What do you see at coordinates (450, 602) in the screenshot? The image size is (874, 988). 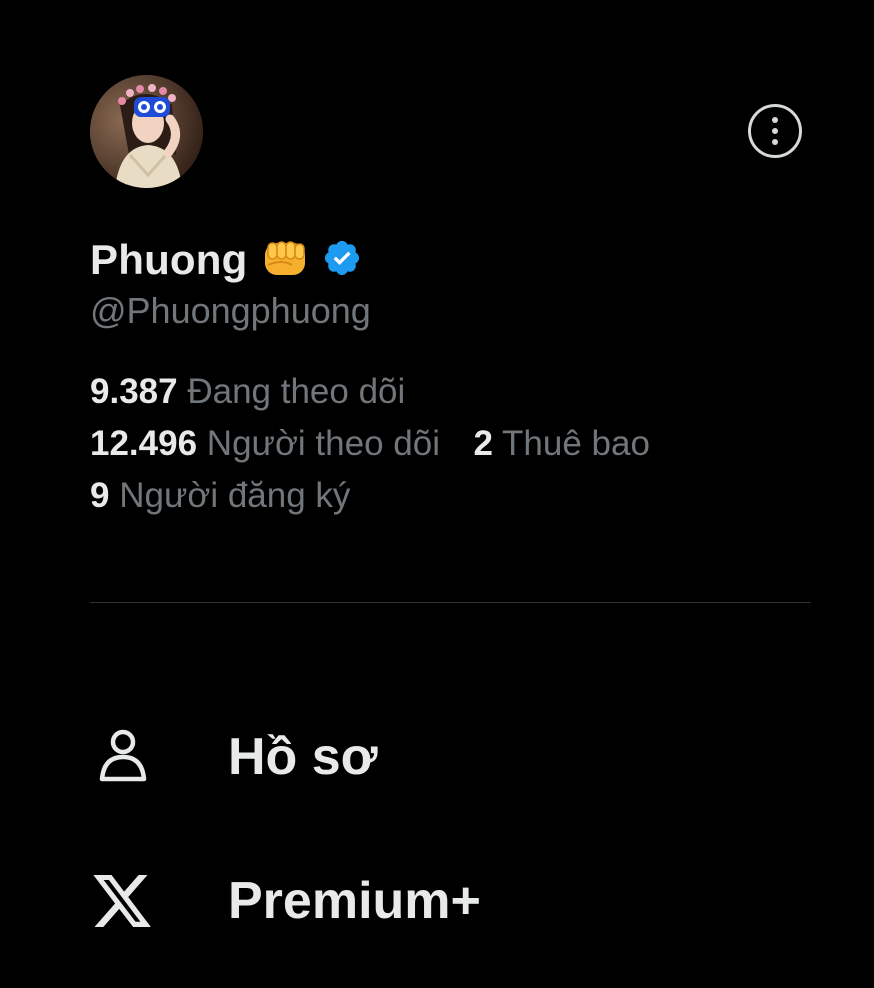 I see `divider` at bounding box center [450, 602].